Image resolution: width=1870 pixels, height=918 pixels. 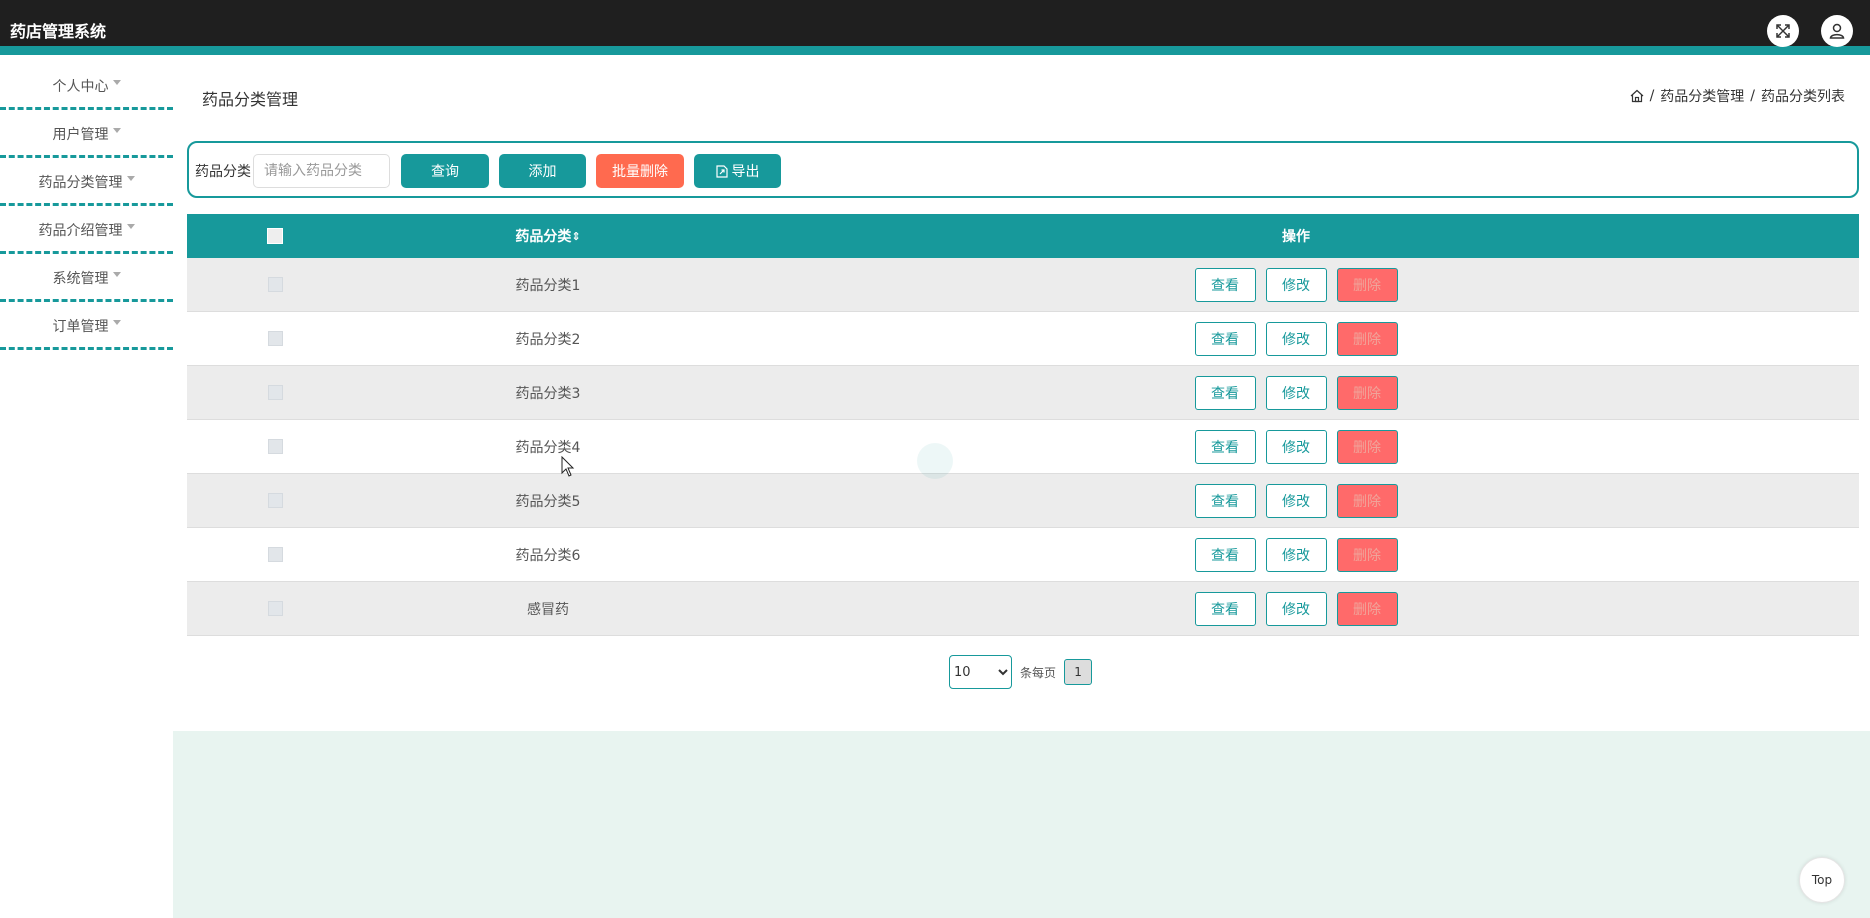 What do you see at coordinates (80, 86) in the screenshot?
I see `sidebar-item-label: 个人中心` at bounding box center [80, 86].